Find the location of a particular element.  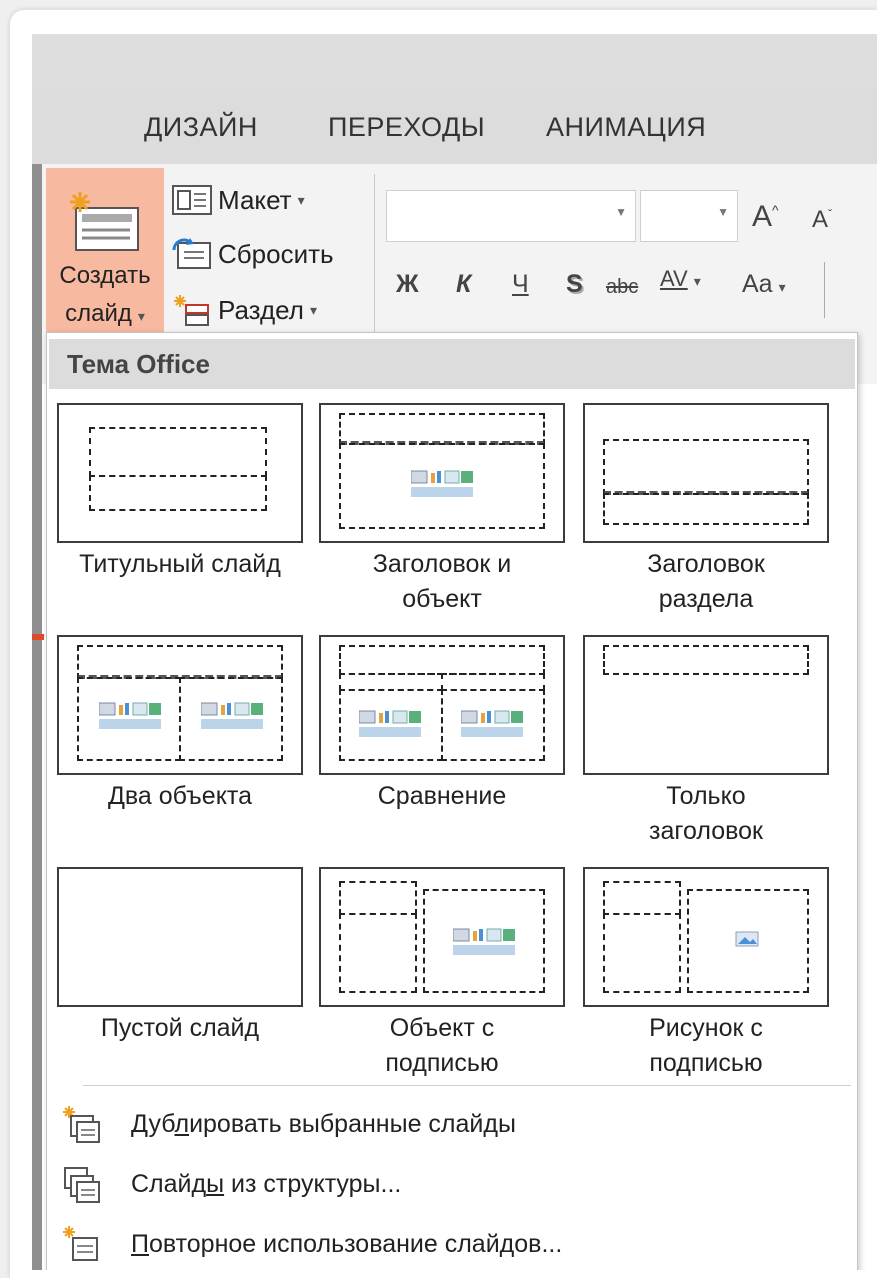

char-spacing-button: AV ▾ is located at coordinates (680, 279).